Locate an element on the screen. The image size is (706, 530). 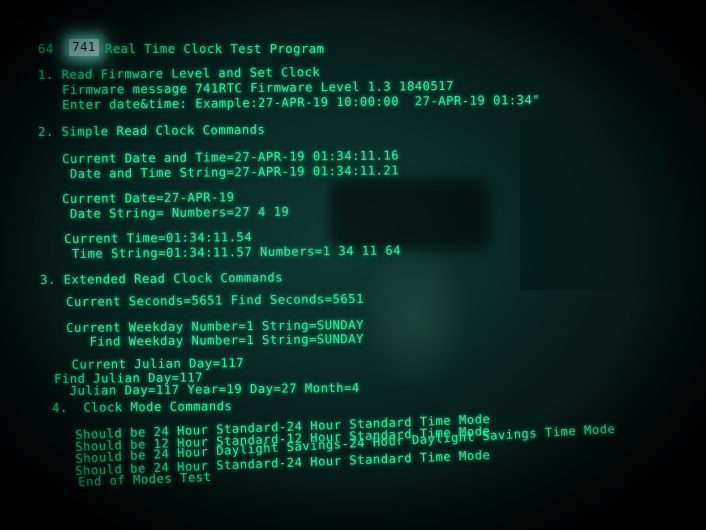
section-4-heading: 4. Clock Mode Commands is located at coordinates (142, 407).